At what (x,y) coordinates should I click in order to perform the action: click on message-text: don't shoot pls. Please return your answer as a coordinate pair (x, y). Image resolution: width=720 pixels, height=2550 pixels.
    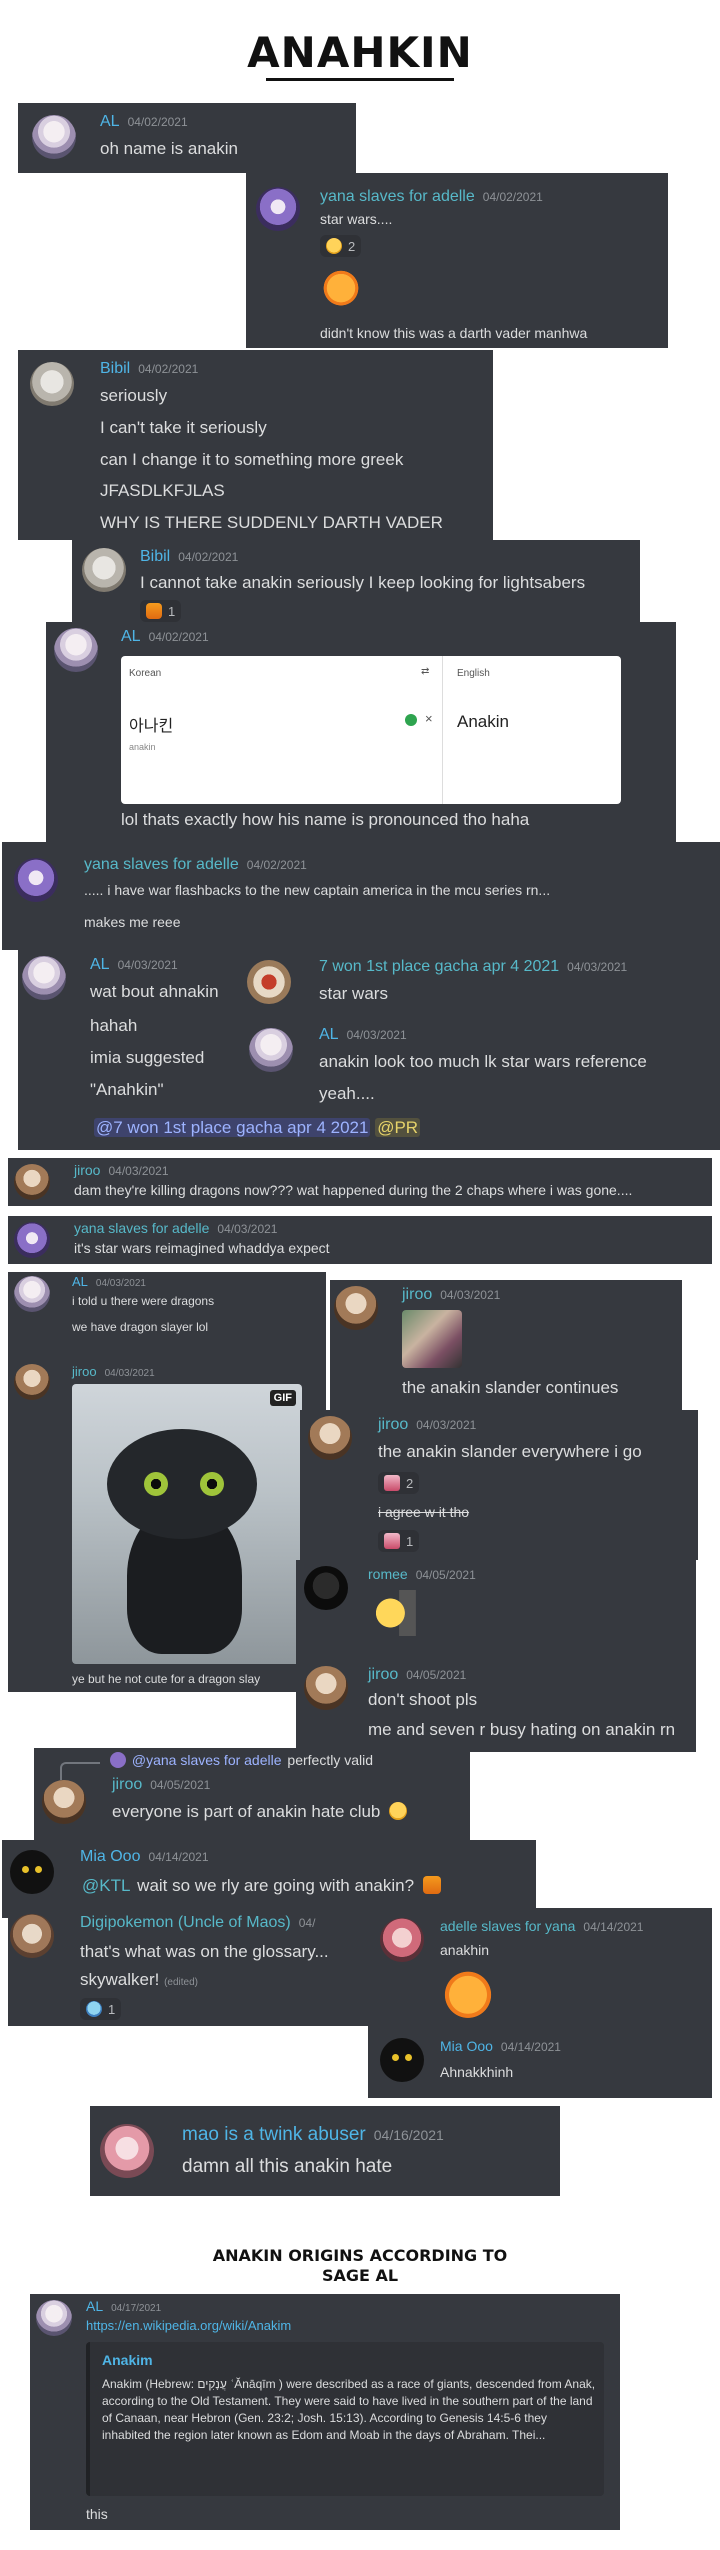
    Looking at the image, I should click on (423, 1699).